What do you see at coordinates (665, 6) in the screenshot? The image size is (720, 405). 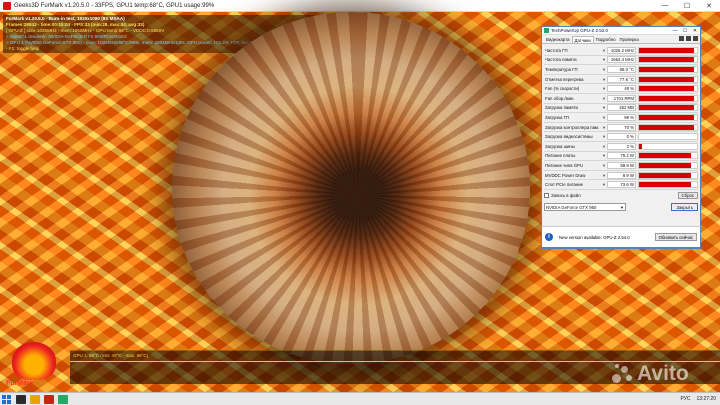 I see `minimize-button: —` at bounding box center [665, 6].